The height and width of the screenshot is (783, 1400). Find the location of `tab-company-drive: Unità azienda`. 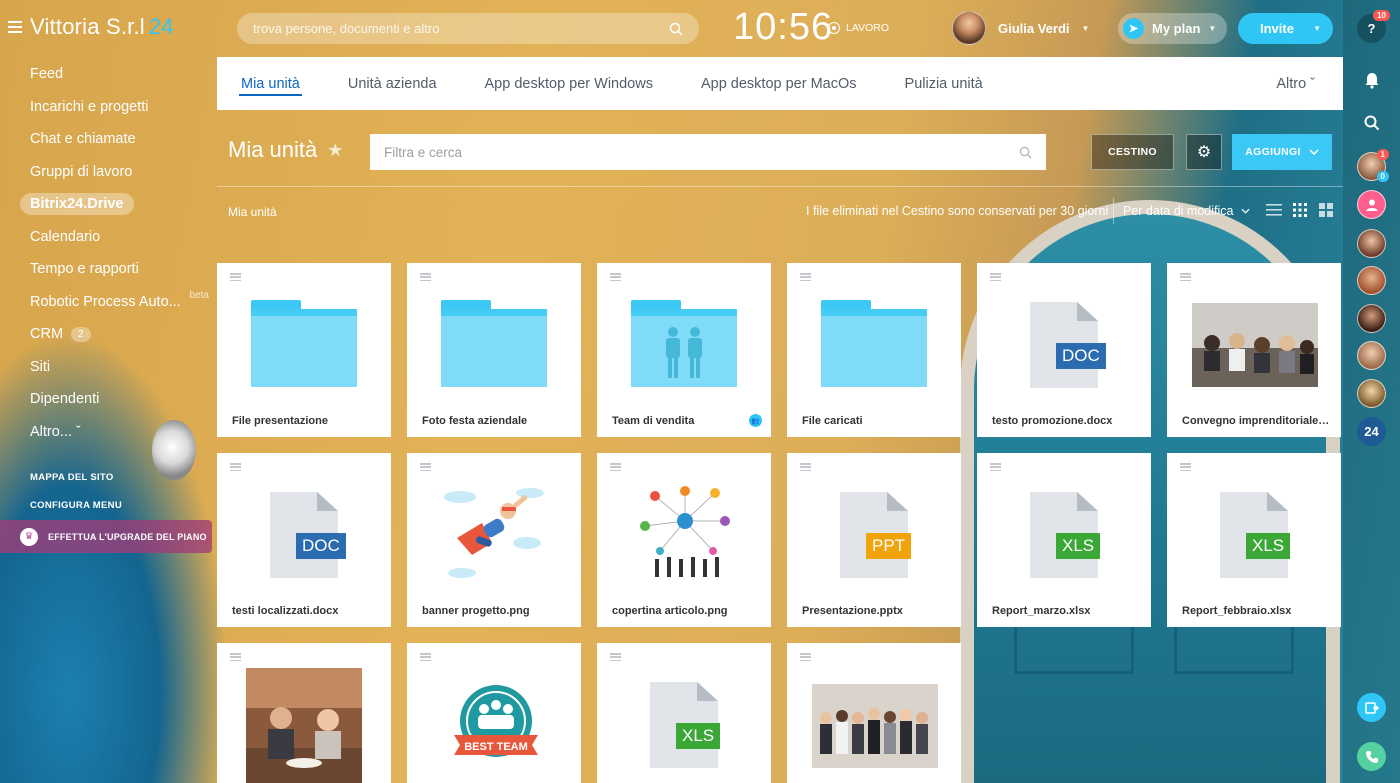

tab-company-drive: Unità azienda is located at coordinates (392, 83).